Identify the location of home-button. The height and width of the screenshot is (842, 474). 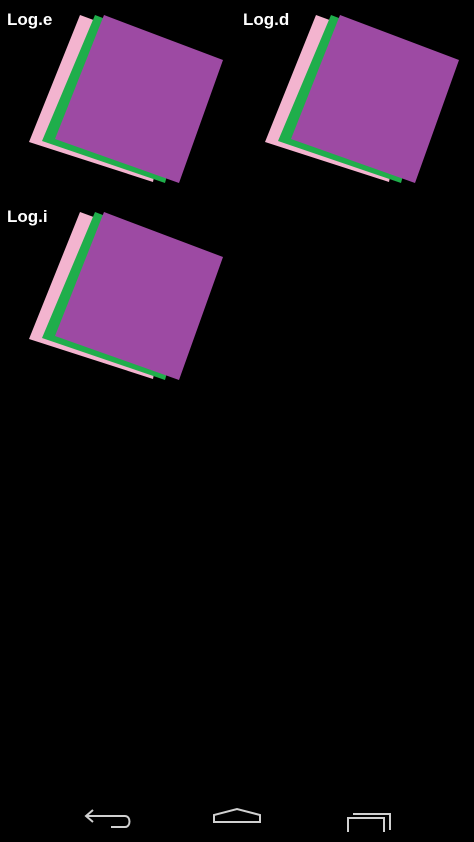
(237, 812).